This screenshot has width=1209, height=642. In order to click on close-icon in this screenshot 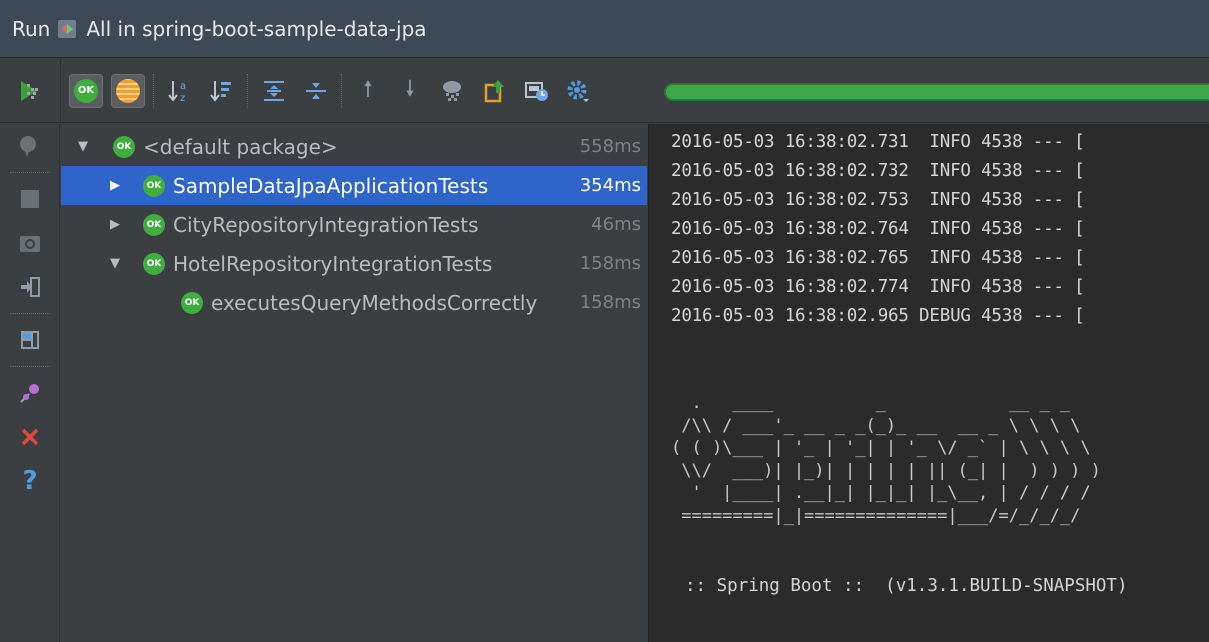, I will do `click(30, 437)`.